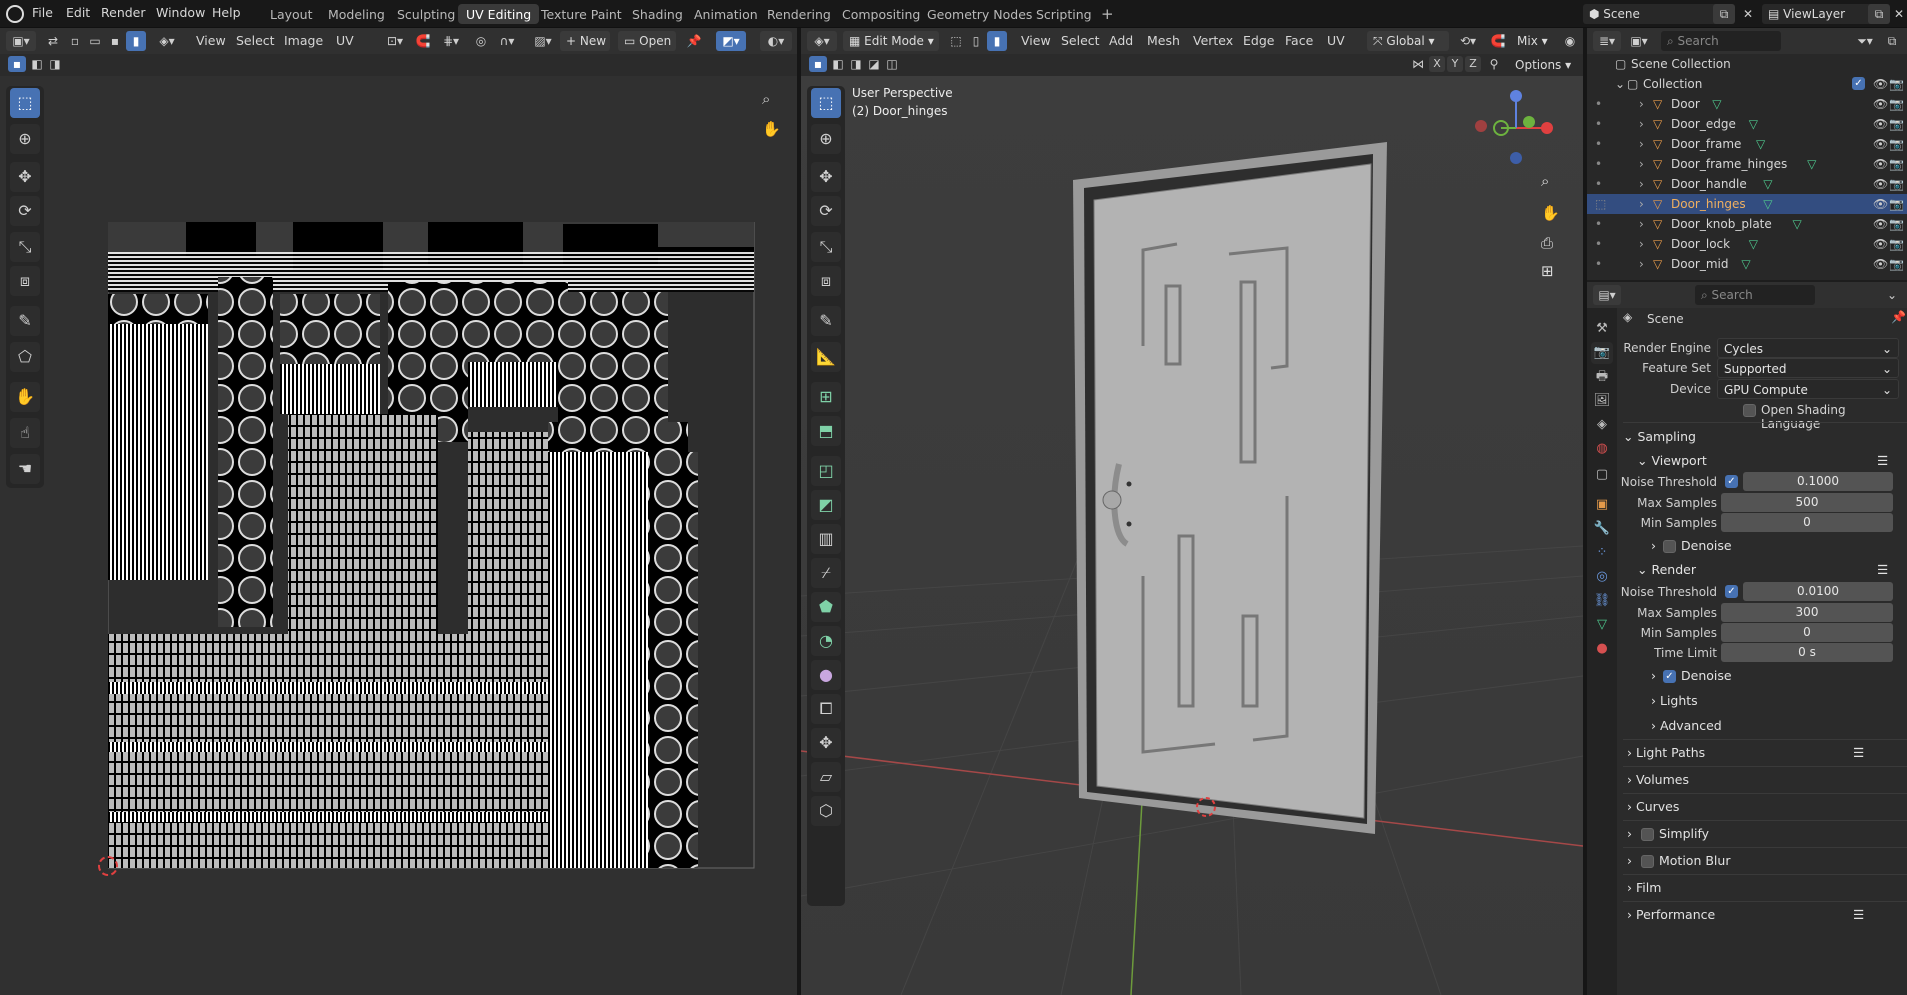 The width and height of the screenshot is (1907, 995). I want to click on tab-layout: Layout, so click(291, 14).